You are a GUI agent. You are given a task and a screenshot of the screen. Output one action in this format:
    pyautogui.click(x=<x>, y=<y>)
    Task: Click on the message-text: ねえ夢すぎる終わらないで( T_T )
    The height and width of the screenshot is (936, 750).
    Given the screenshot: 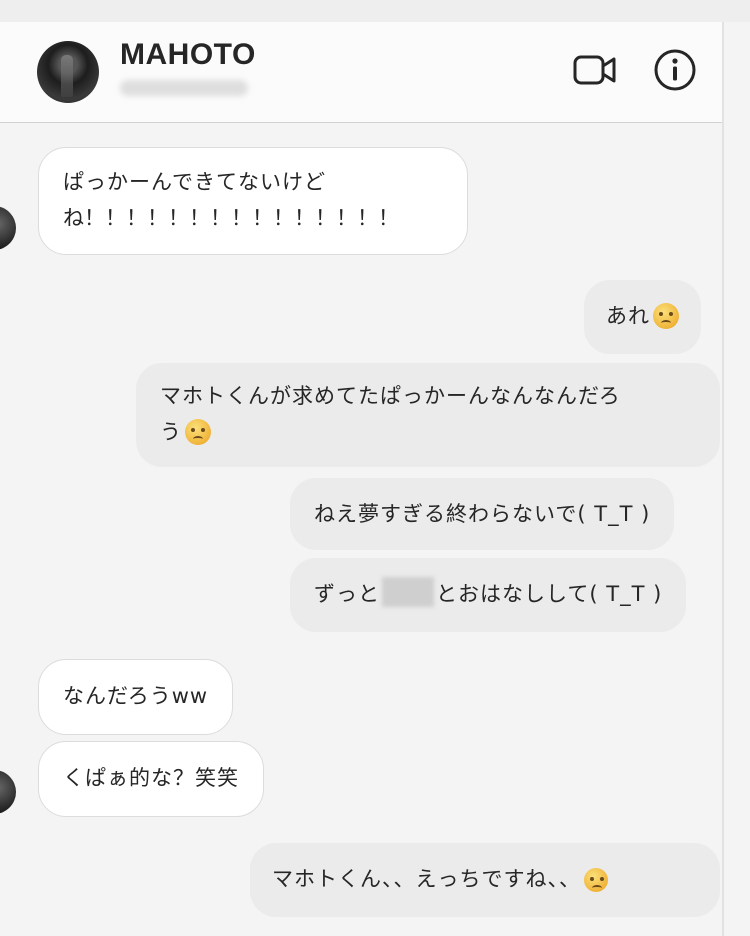 What is the action you would take?
    pyautogui.click(x=482, y=514)
    